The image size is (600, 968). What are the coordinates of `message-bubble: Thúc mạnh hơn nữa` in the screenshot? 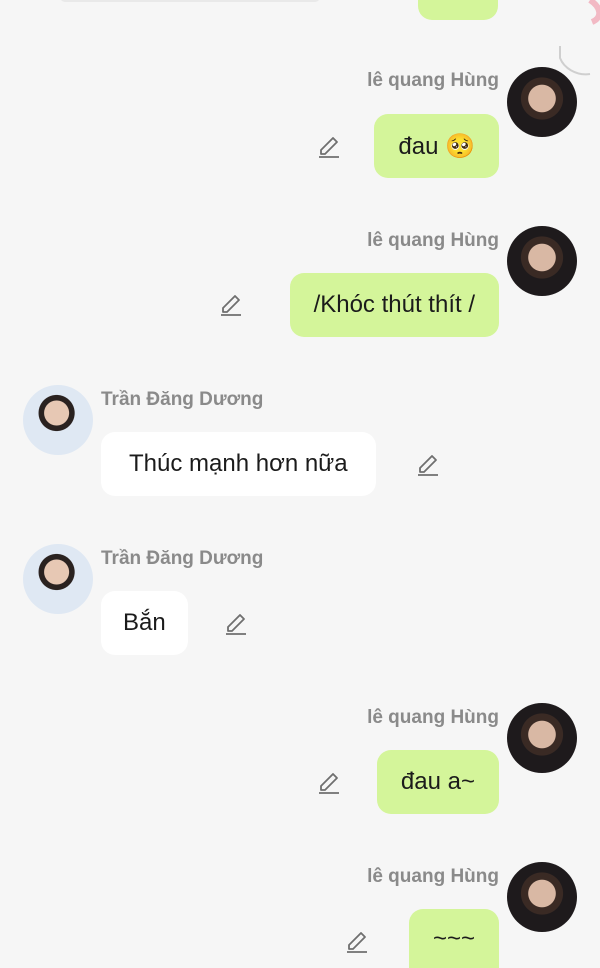 It's located at (238, 464).